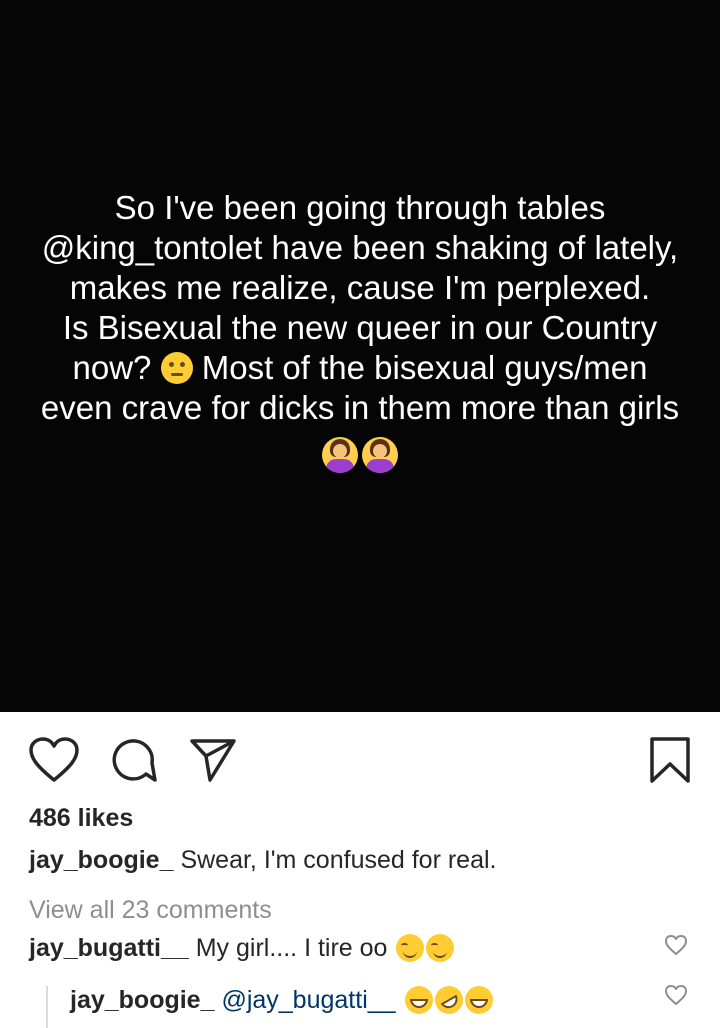 The height and width of the screenshot is (1028, 720). What do you see at coordinates (676, 995) in the screenshot?
I see `reply-like-heart-icon` at bounding box center [676, 995].